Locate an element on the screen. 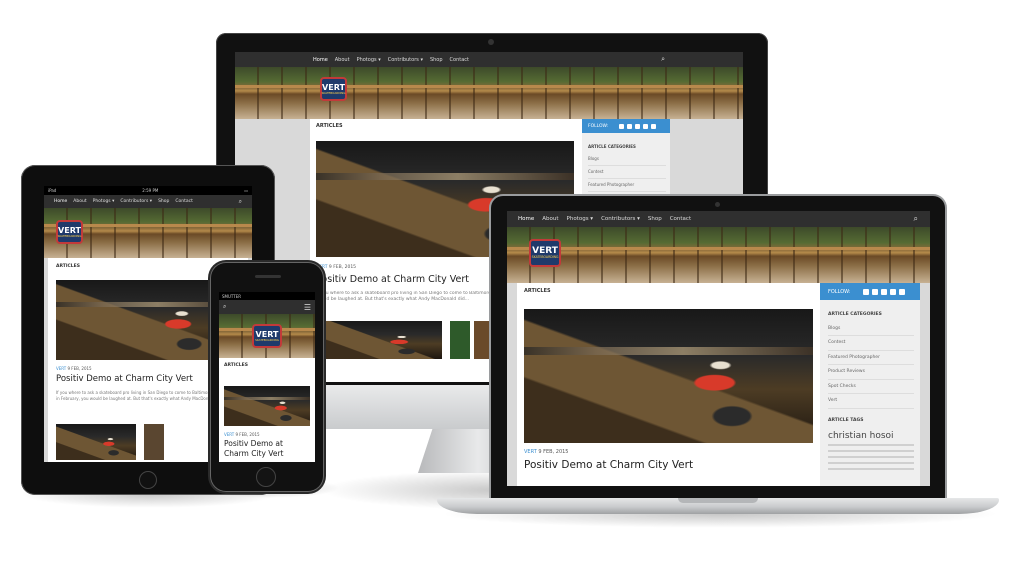  ipad-home-button is located at coordinates (148, 480).